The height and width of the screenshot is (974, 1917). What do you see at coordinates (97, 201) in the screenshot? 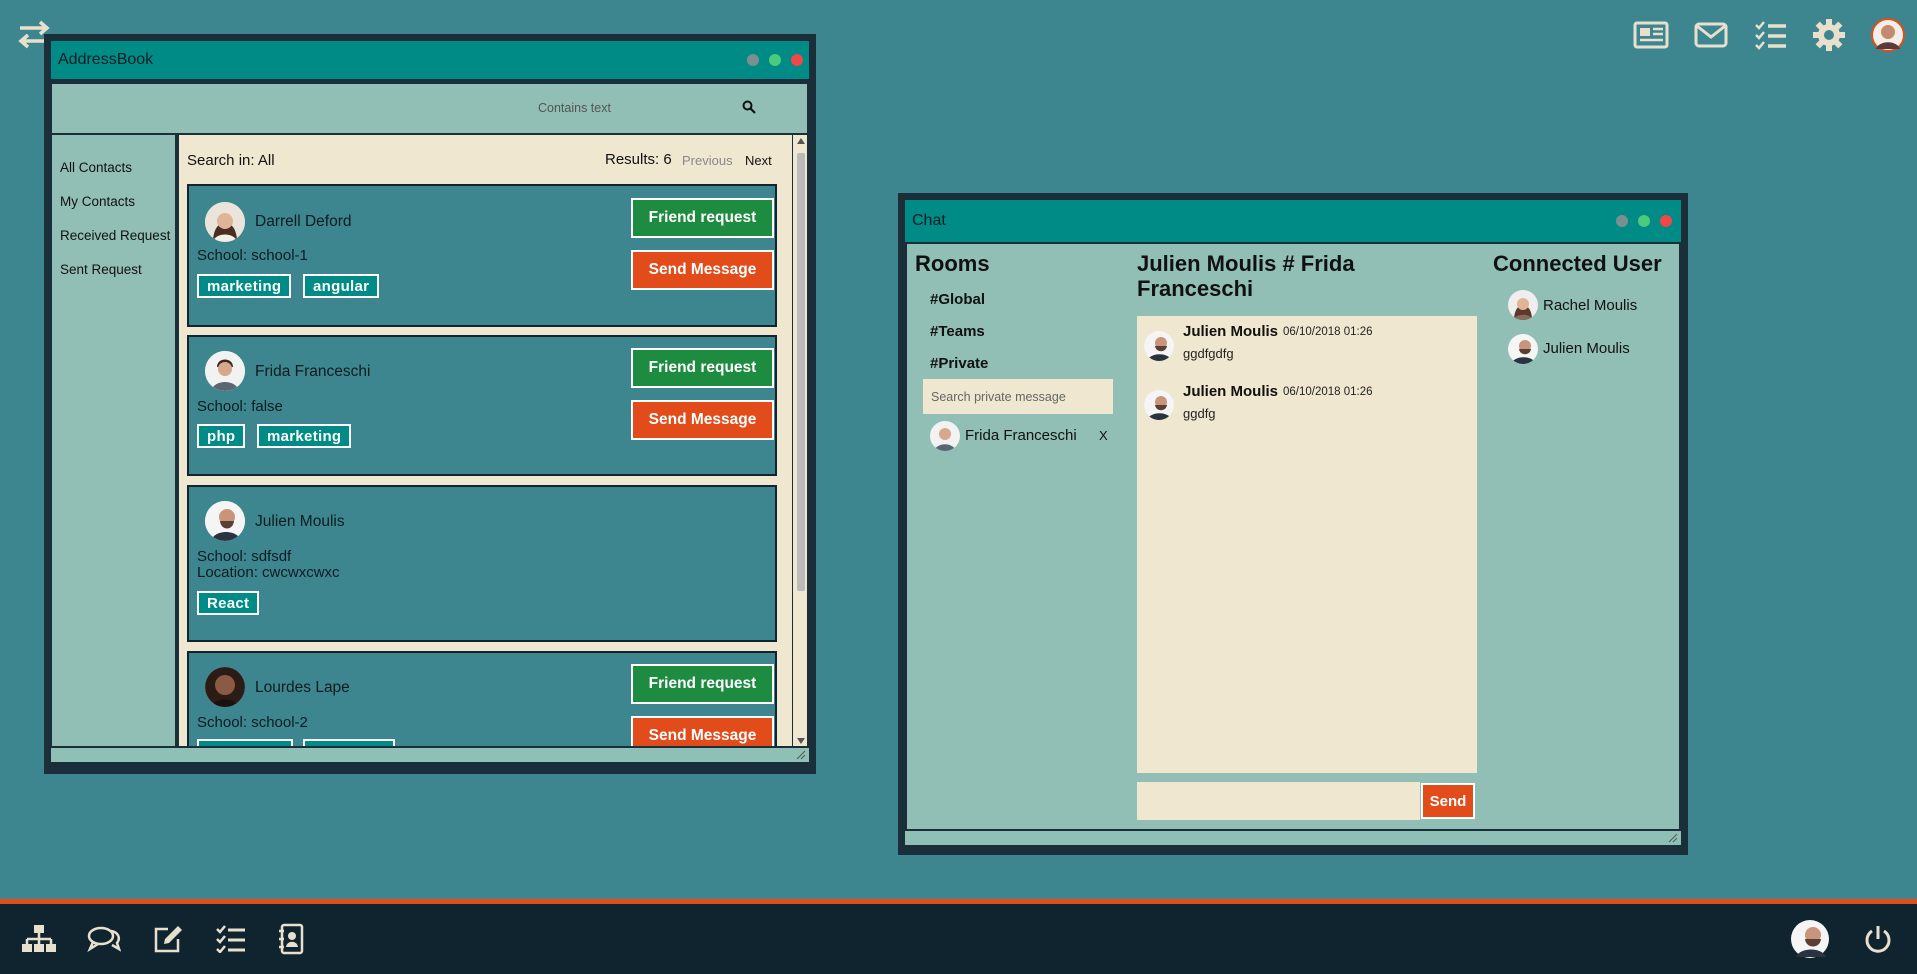
I see `sidebar-item-my-contacts: My Contacts` at bounding box center [97, 201].